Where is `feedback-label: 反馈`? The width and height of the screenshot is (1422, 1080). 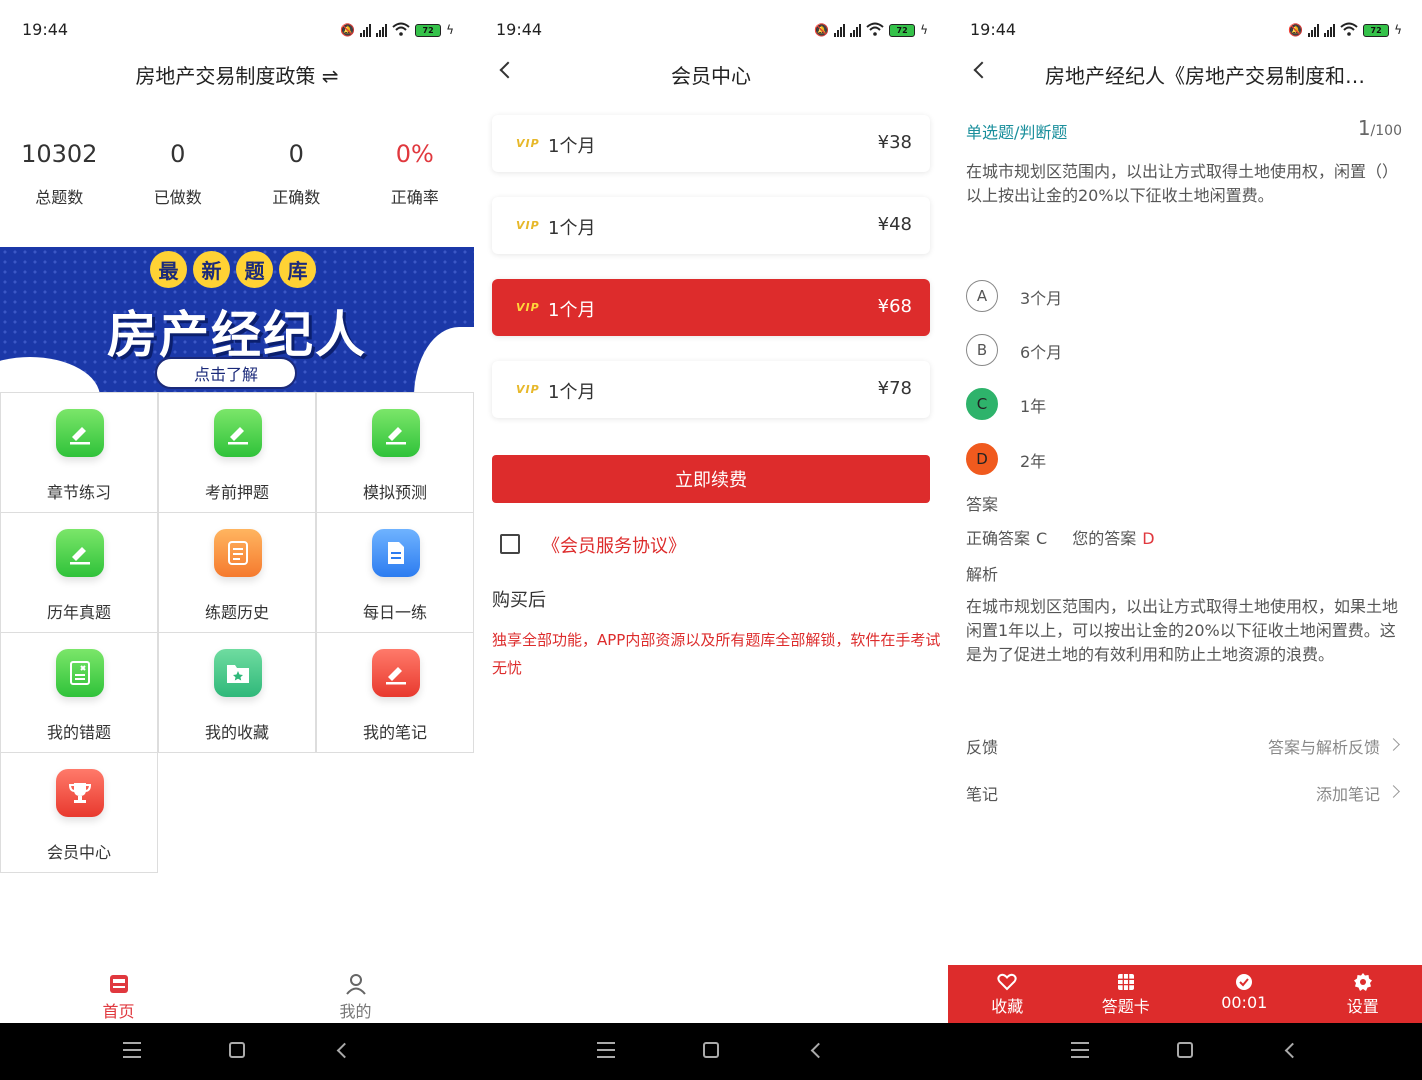
feedback-label: 反馈 is located at coordinates (982, 747).